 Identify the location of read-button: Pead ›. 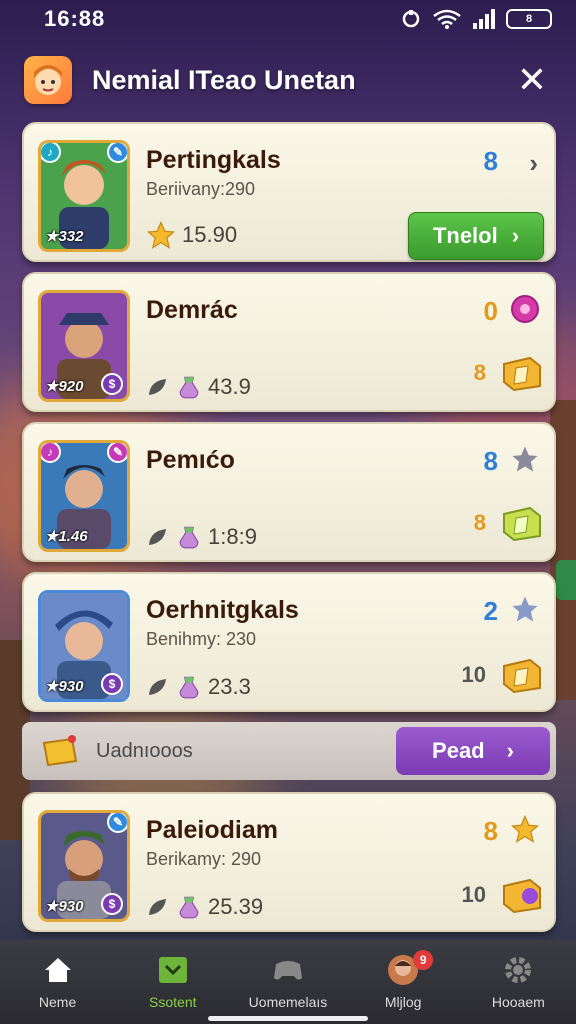
(473, 751).